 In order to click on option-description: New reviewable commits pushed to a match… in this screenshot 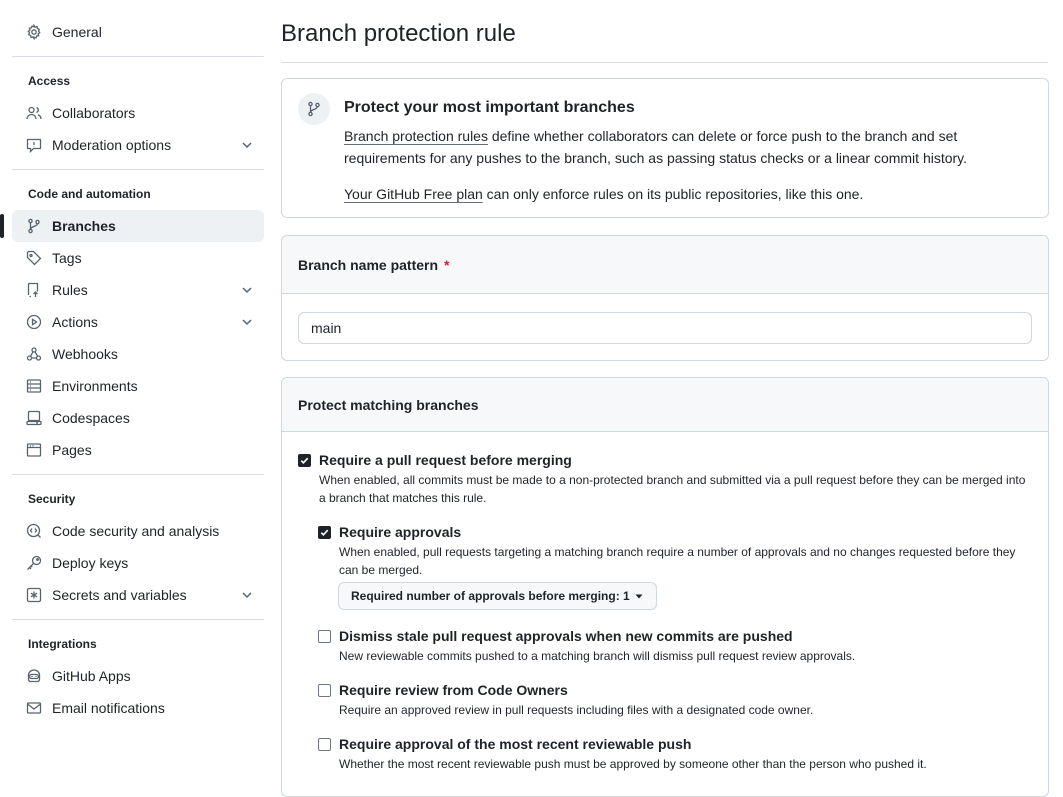, I will do `click(597, 656)`.